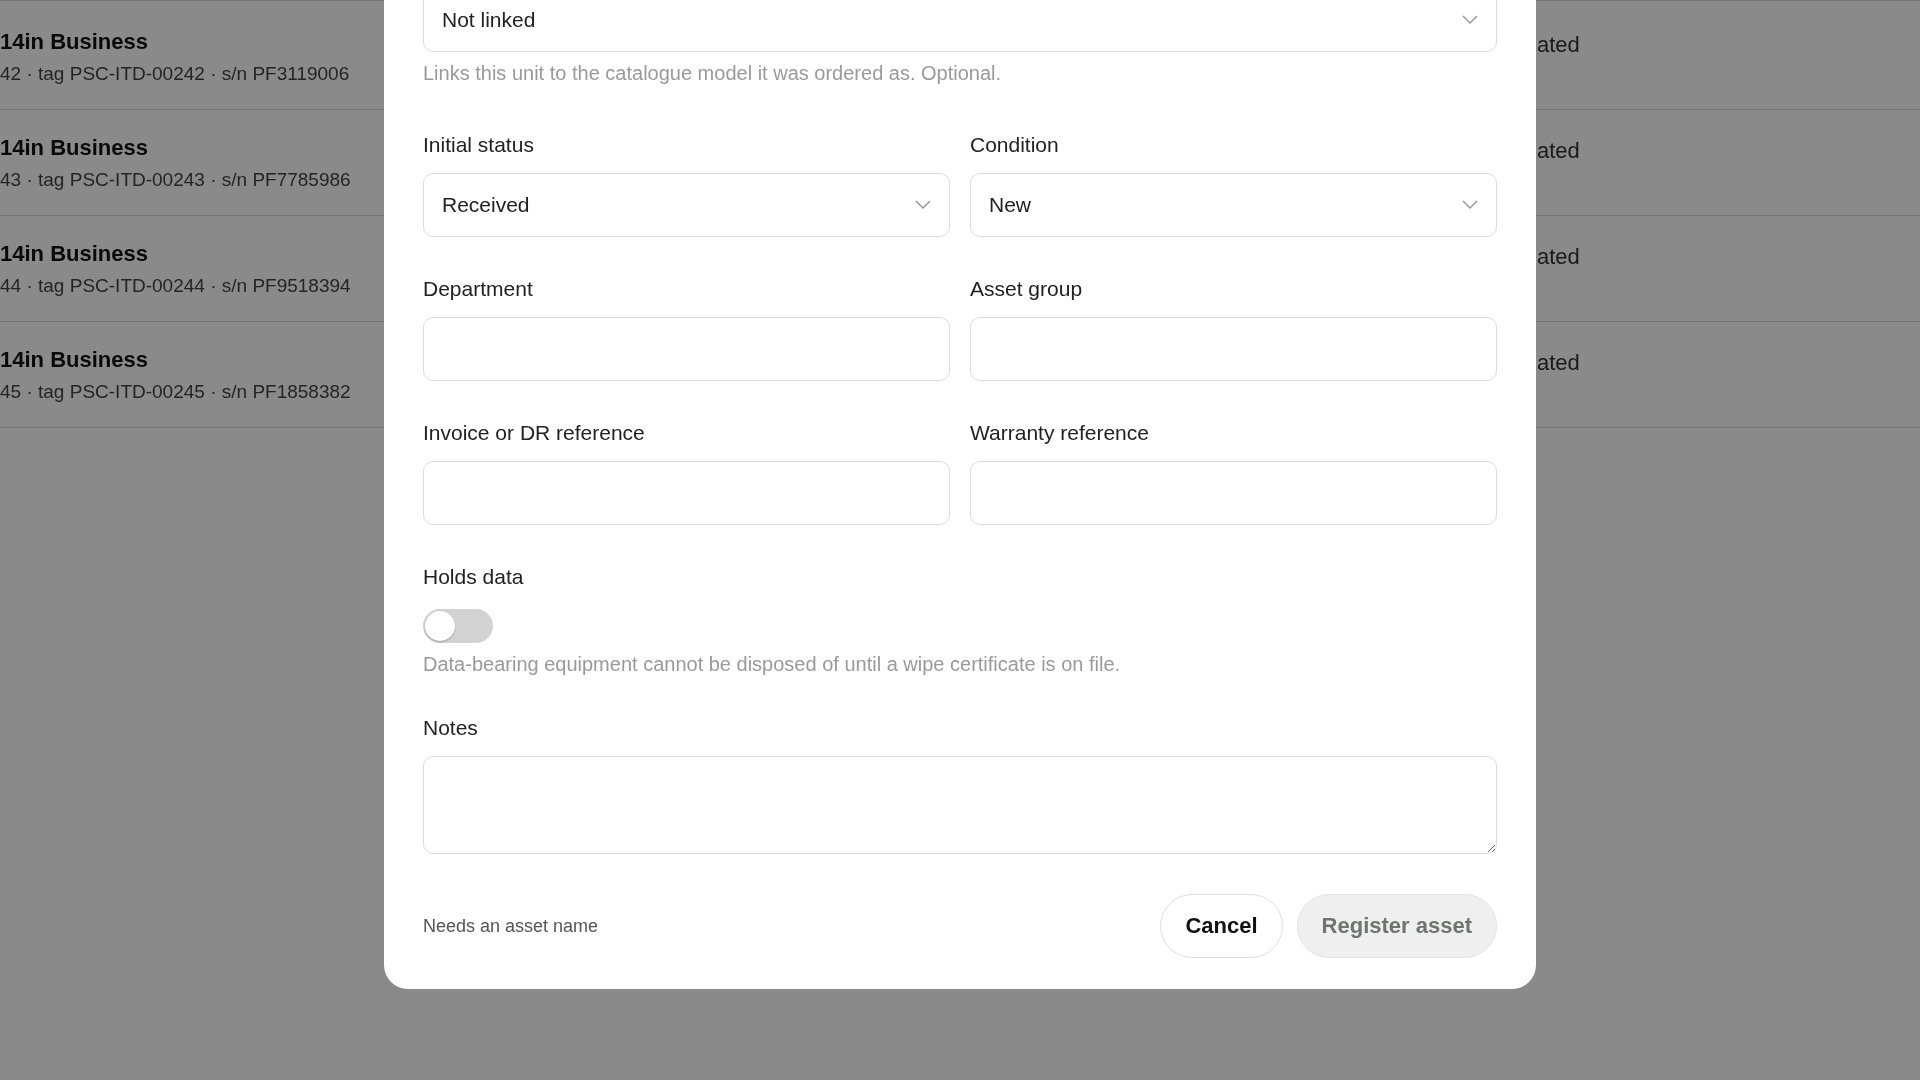  I want to click on asset-details: 45 · tag PSC-ITD-00245 · s/n PF1858382, so click(175, 391).